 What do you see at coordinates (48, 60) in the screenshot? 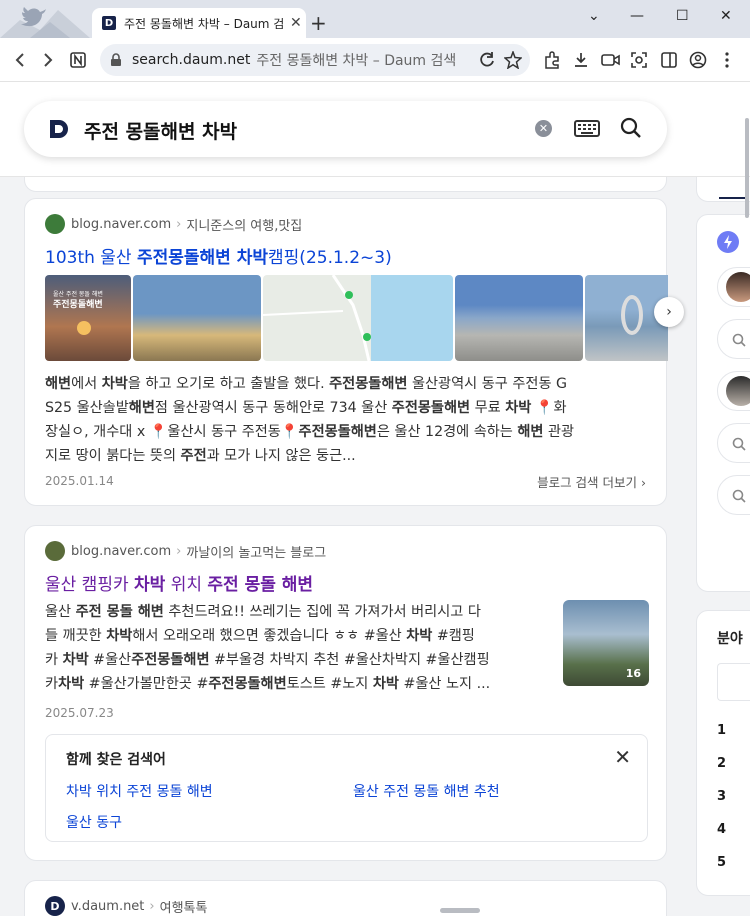
I see `forward-icon` at bounding box center [48, 60].